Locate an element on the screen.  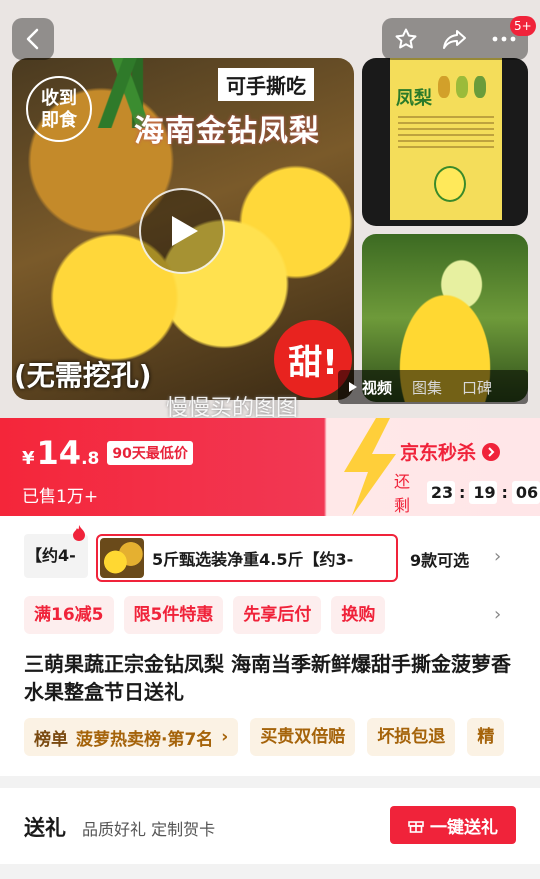
play-icon is located at coordinates (185, 231).